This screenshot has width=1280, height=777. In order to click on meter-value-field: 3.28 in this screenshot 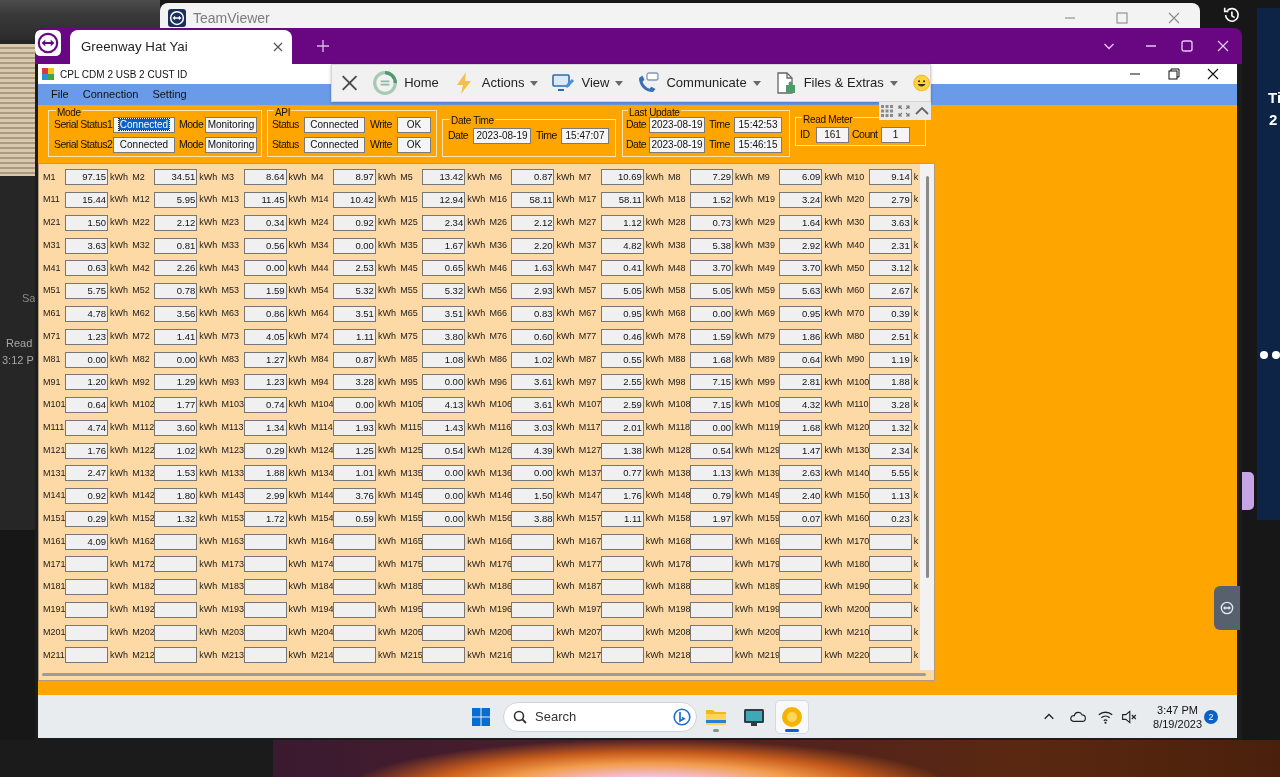, I will do `click(890, 405)`.